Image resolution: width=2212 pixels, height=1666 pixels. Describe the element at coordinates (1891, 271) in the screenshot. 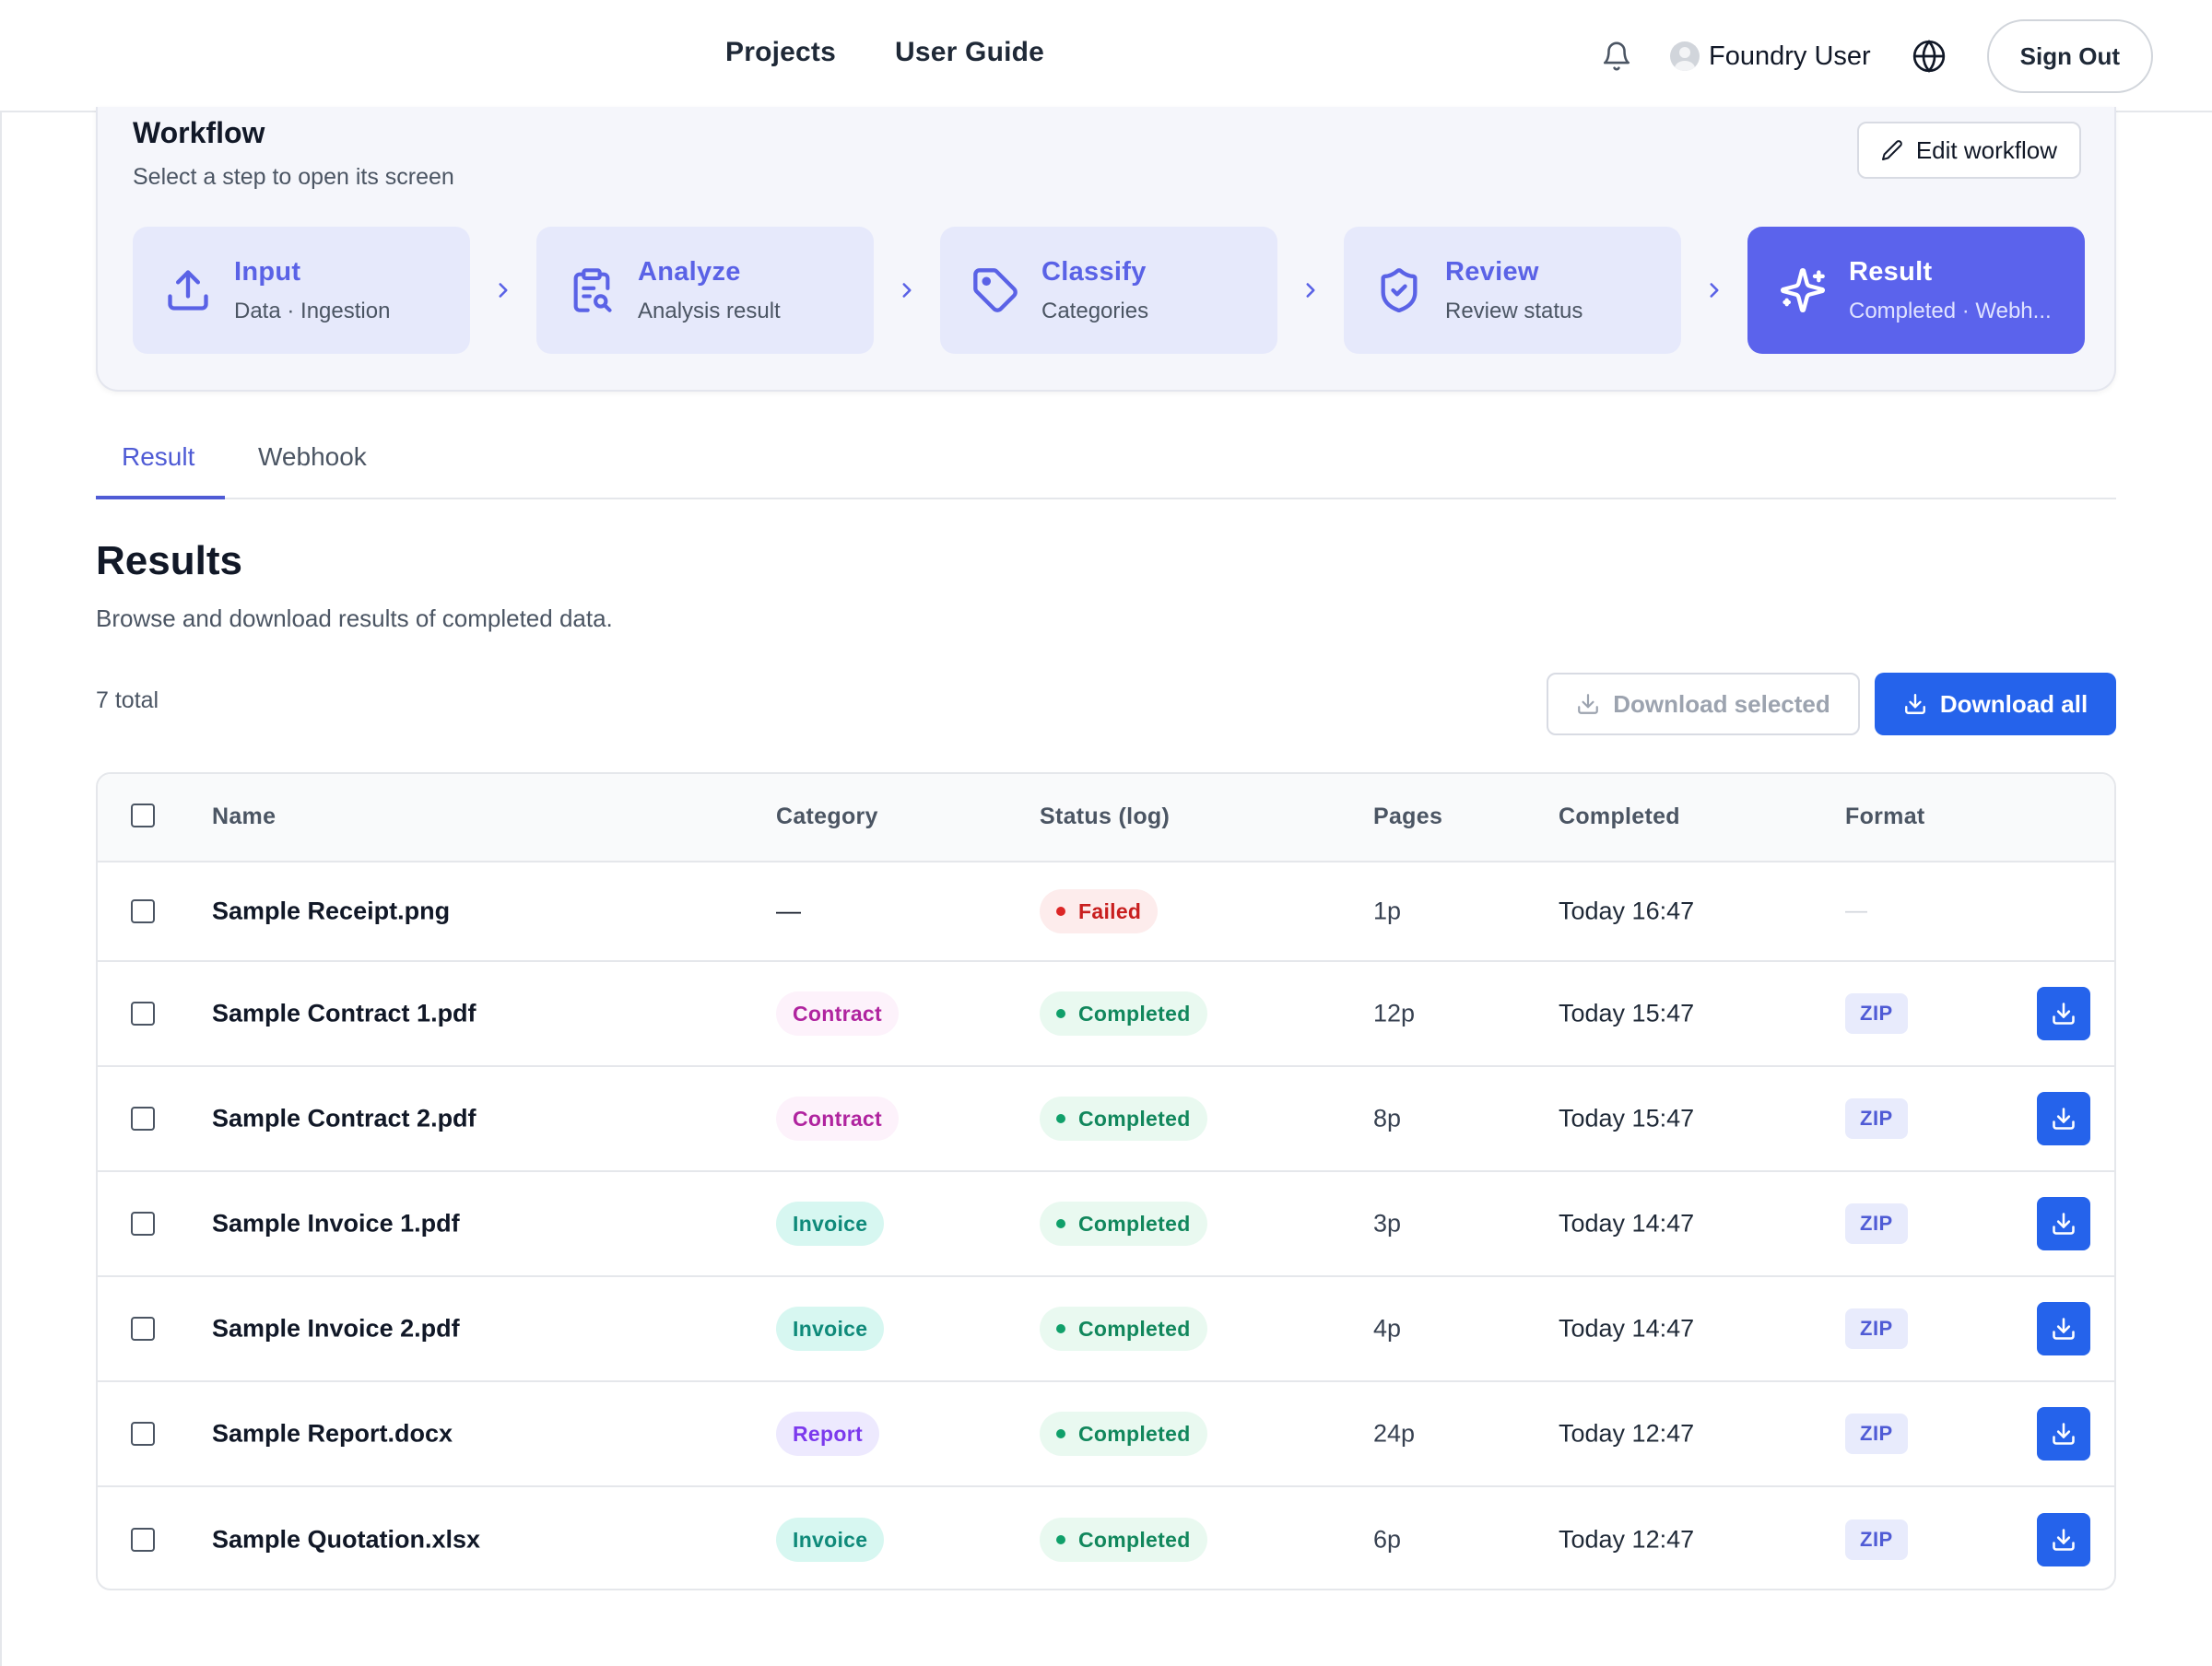

I see `step-title: Result` at that location.